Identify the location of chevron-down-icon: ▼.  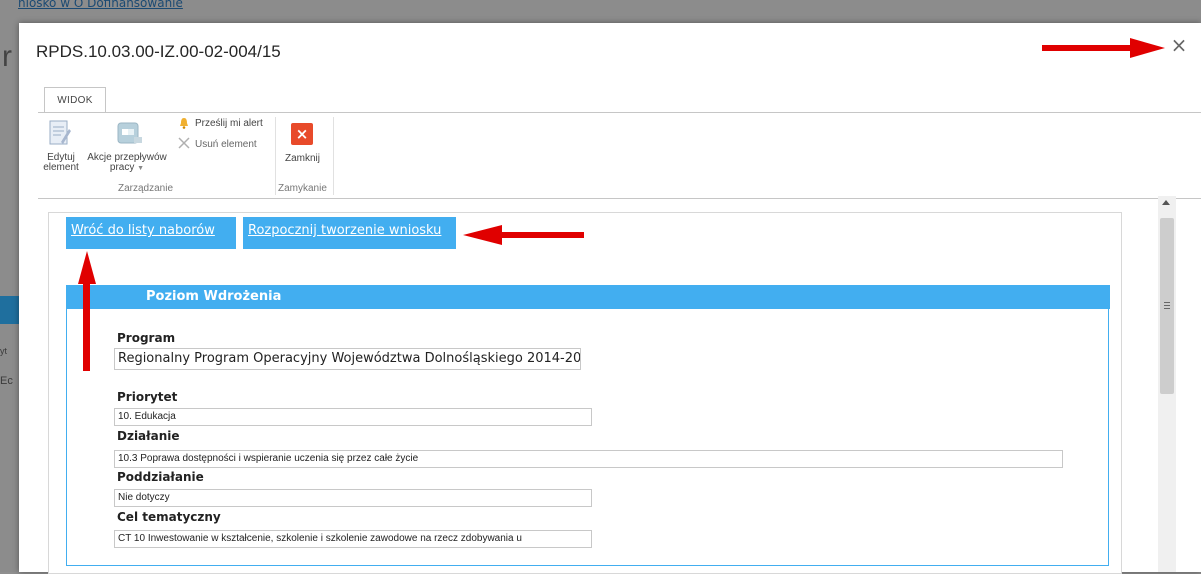
(141, 168).